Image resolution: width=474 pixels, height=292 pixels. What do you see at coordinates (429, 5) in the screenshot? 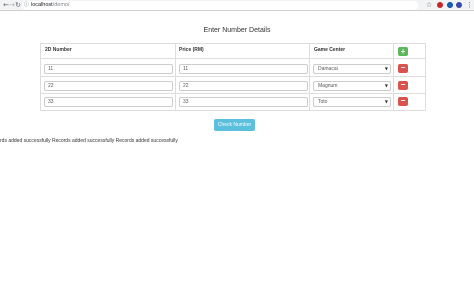
I see `bookmark-star-icon: ☆` at bounding box center [429, 5].